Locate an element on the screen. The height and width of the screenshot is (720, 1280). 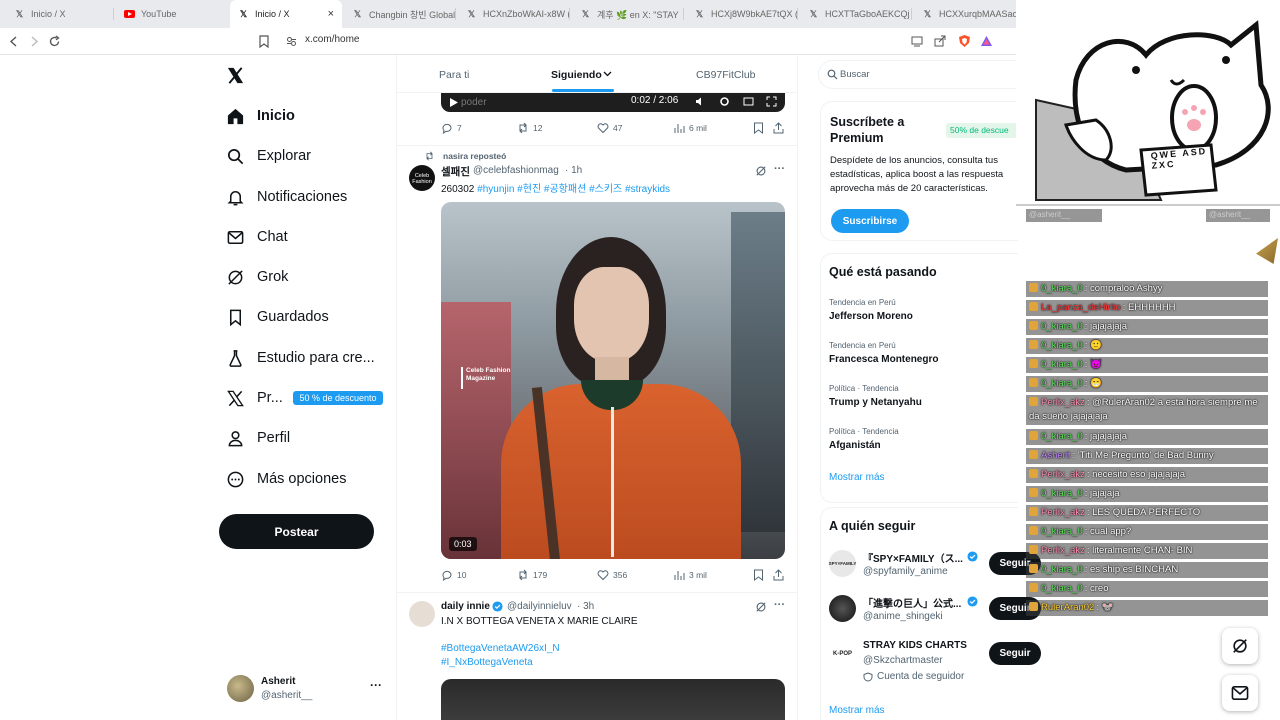
views-button: 6 mil is located at coordinates (690, 128).